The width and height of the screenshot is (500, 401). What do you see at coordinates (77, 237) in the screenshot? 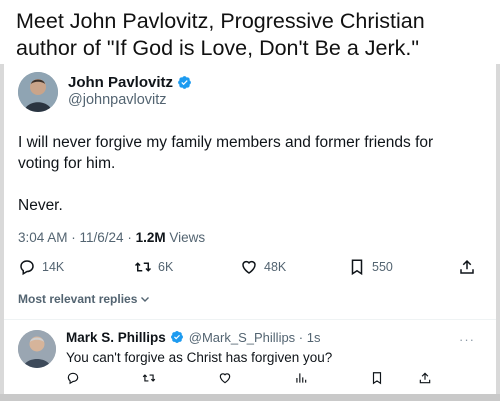
I see `timestamp: 3:04 AM · 11/6/24 ·` at bounding box center [77, 237].